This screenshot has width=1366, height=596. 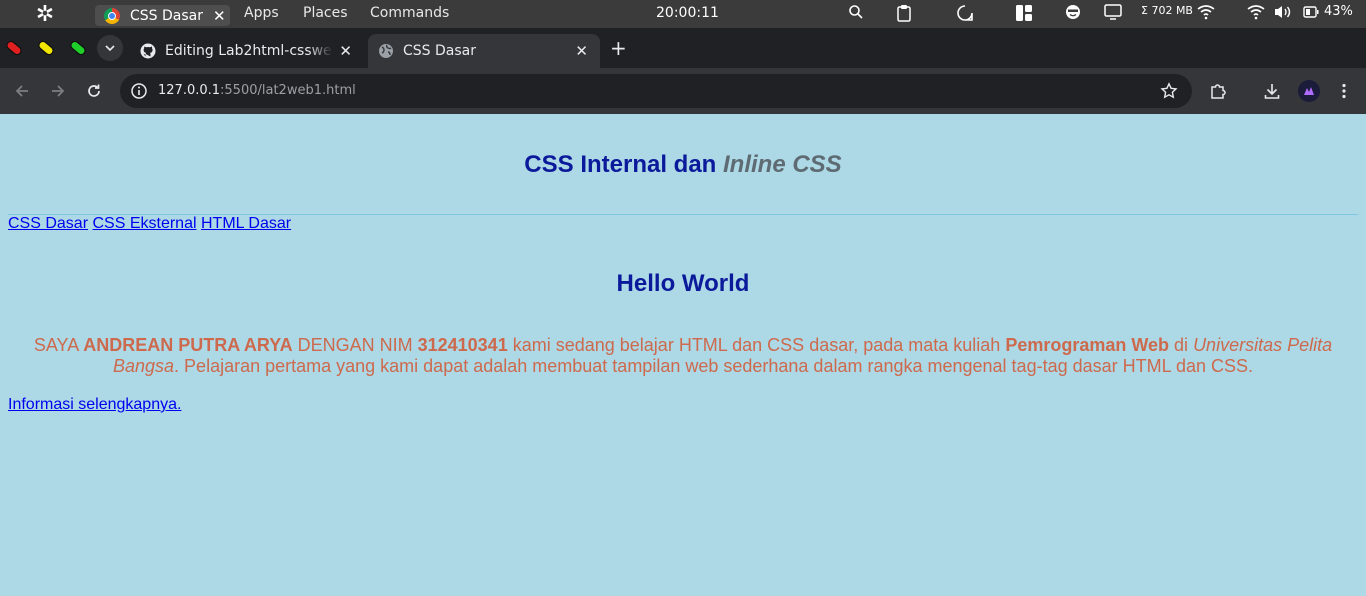 I want to click on notification-icon, so click(x=965, y=13).